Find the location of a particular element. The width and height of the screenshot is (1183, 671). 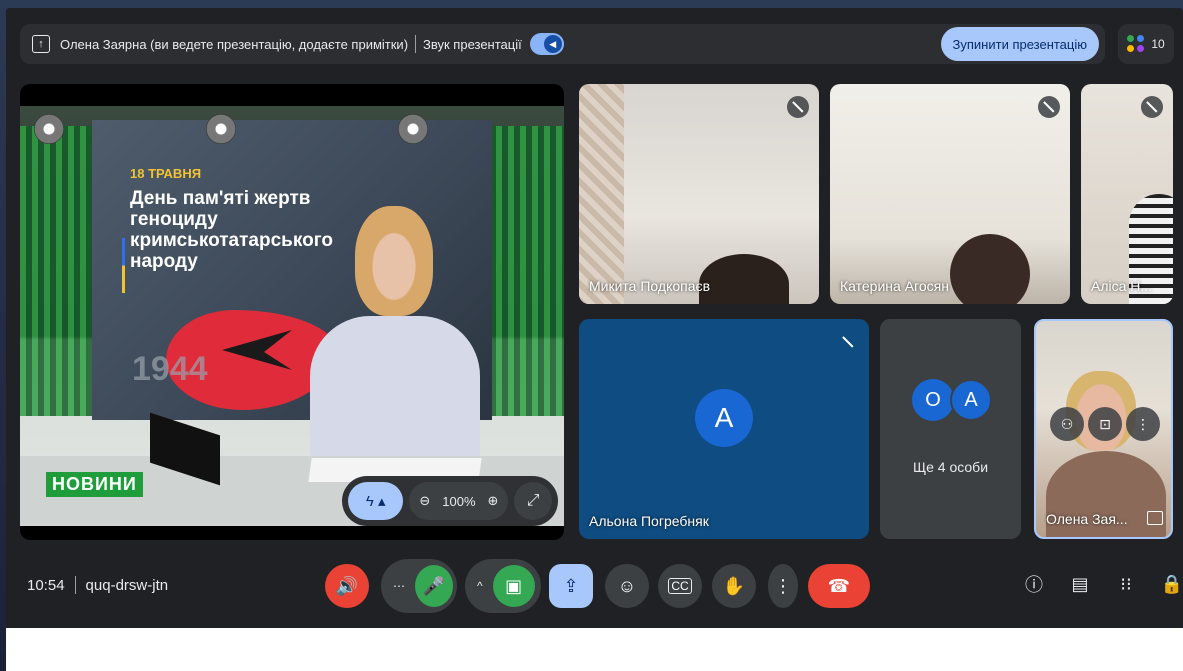

captions-button: CC is located at coordinates (680, 586).